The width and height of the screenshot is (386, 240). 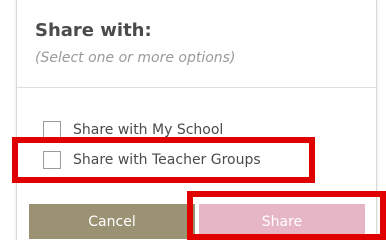 What do you see at coordinates (196, 87) in the screenshot?
I see `divider` at bounding box center [196, 87].